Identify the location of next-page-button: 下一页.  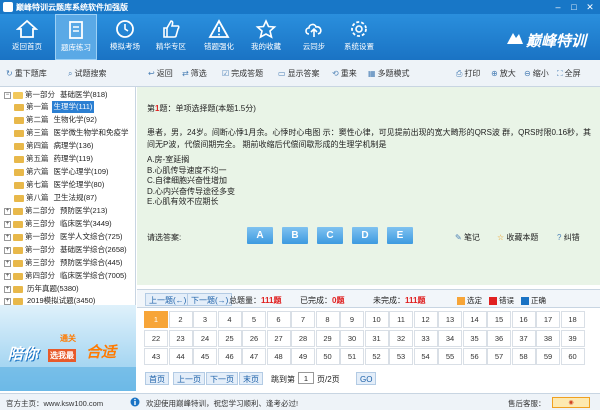
(222, 378).